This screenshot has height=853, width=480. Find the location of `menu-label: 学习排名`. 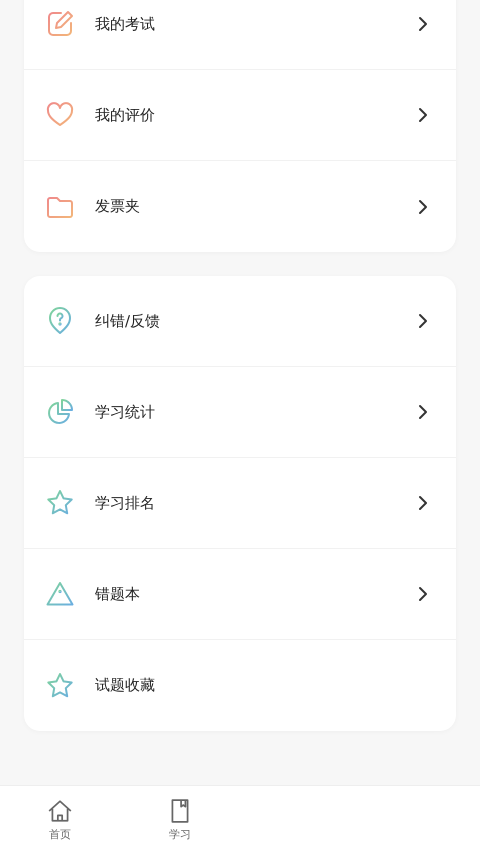

menu-label: 学习排名 is located at coordinates (125, 503).